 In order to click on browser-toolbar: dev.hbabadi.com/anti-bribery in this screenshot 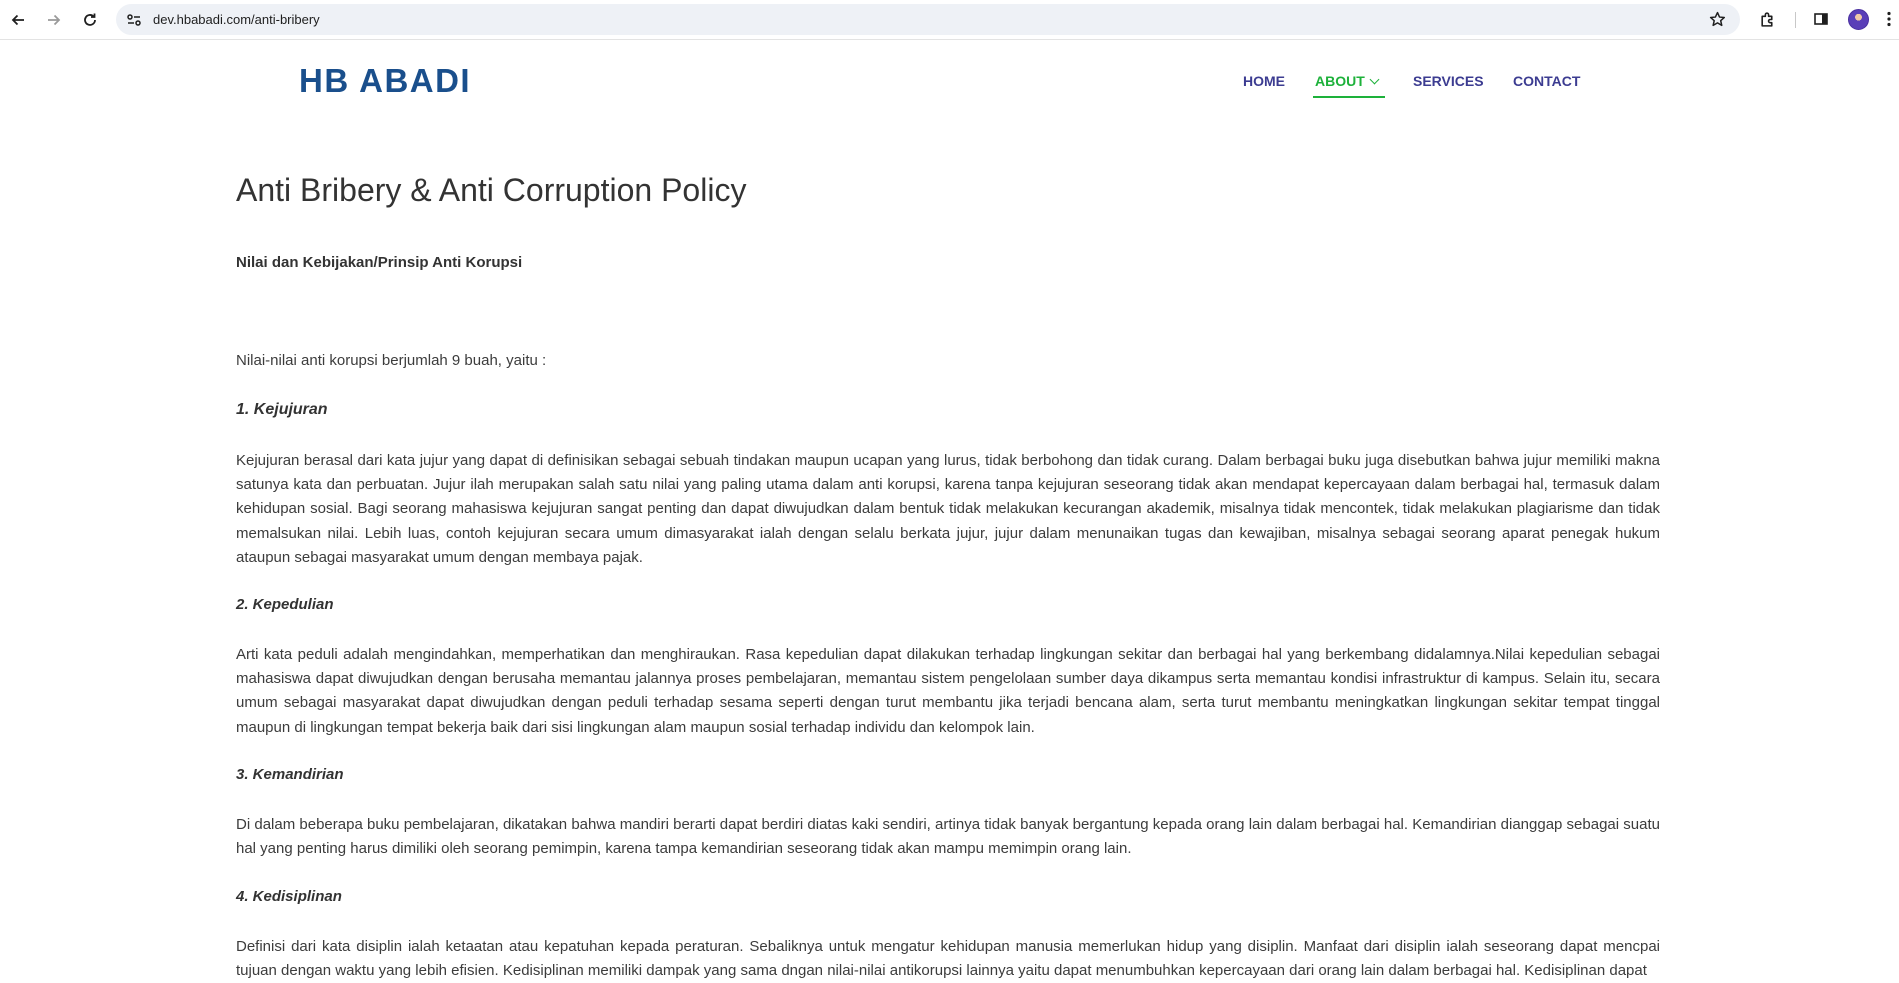, I will do `click(949, 20)`.